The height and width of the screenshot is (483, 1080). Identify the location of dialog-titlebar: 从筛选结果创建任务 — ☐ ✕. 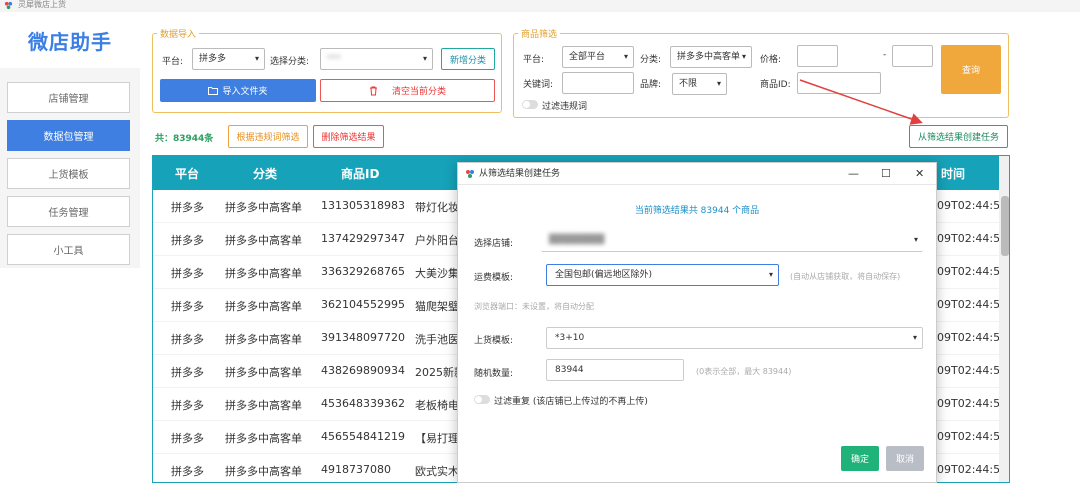
(697, 174).